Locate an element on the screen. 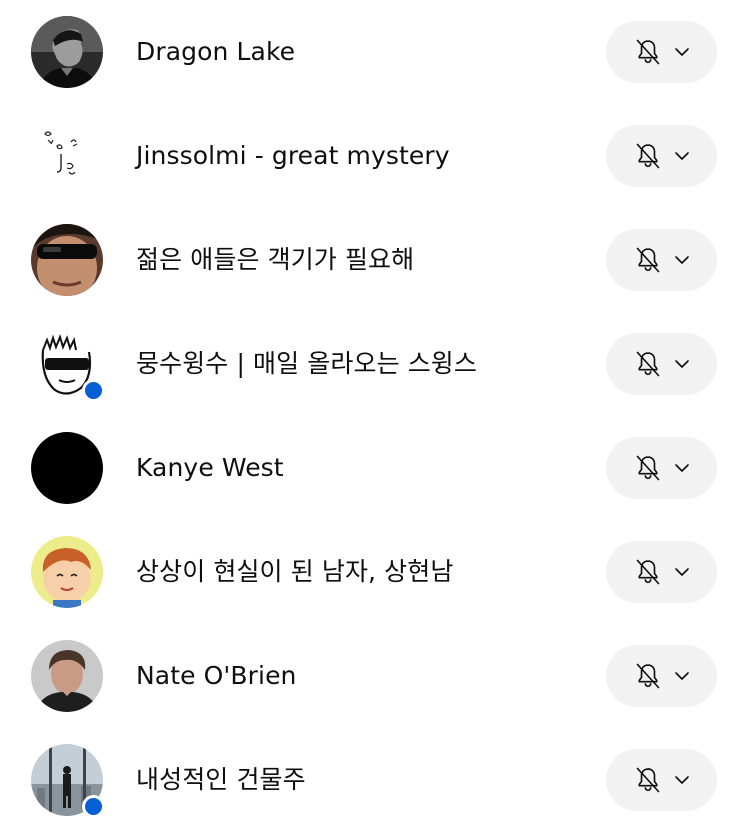  channel-name: 상상이 현실이 된 남자, 상현남 is located at coordinates (294, 572).